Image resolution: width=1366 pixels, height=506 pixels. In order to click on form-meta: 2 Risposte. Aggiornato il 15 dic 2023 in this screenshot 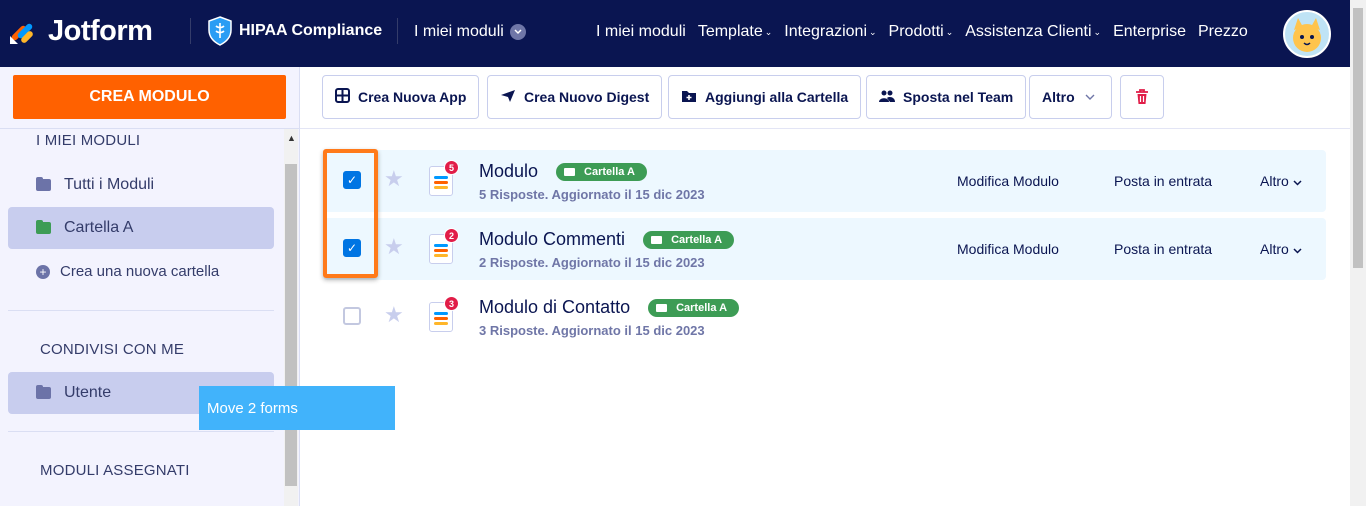, I will do `click(592, 262)`.